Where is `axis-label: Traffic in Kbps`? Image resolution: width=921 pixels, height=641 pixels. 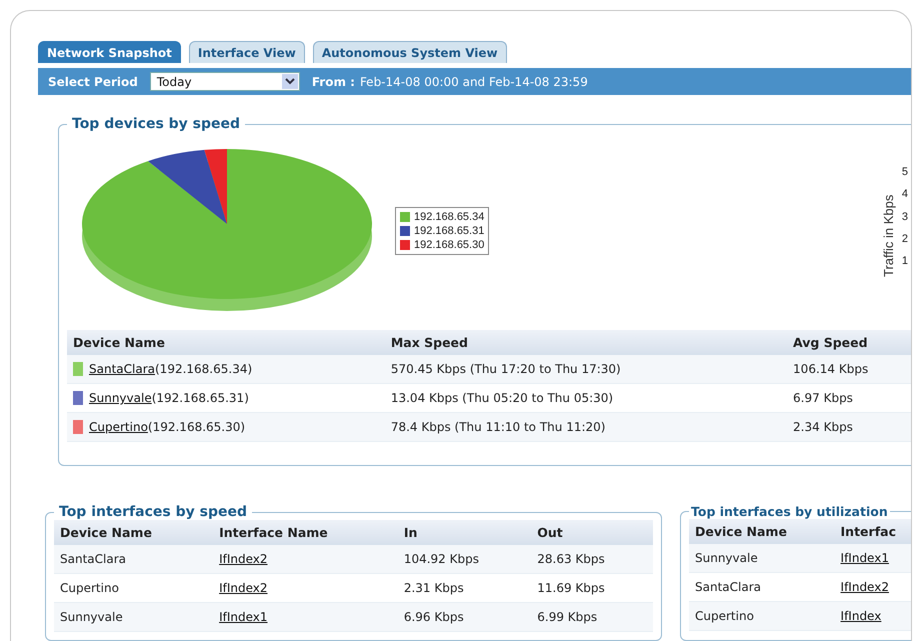
axis-label: Traffic in Kbps is located at coordinates (888, 235).